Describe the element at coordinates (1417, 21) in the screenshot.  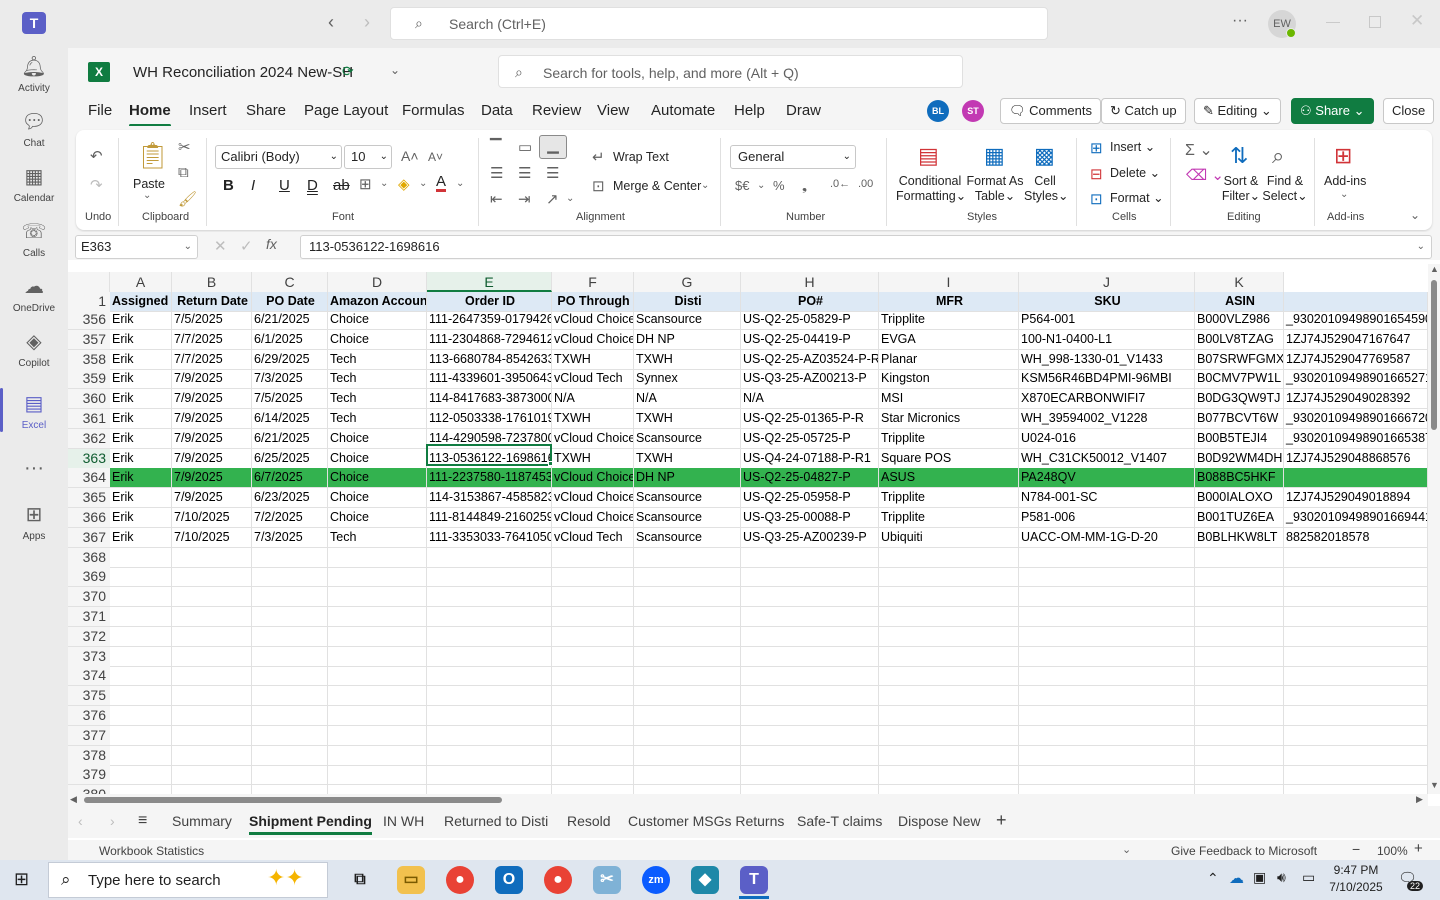
I see `close-window-icon: ✕` at that location.